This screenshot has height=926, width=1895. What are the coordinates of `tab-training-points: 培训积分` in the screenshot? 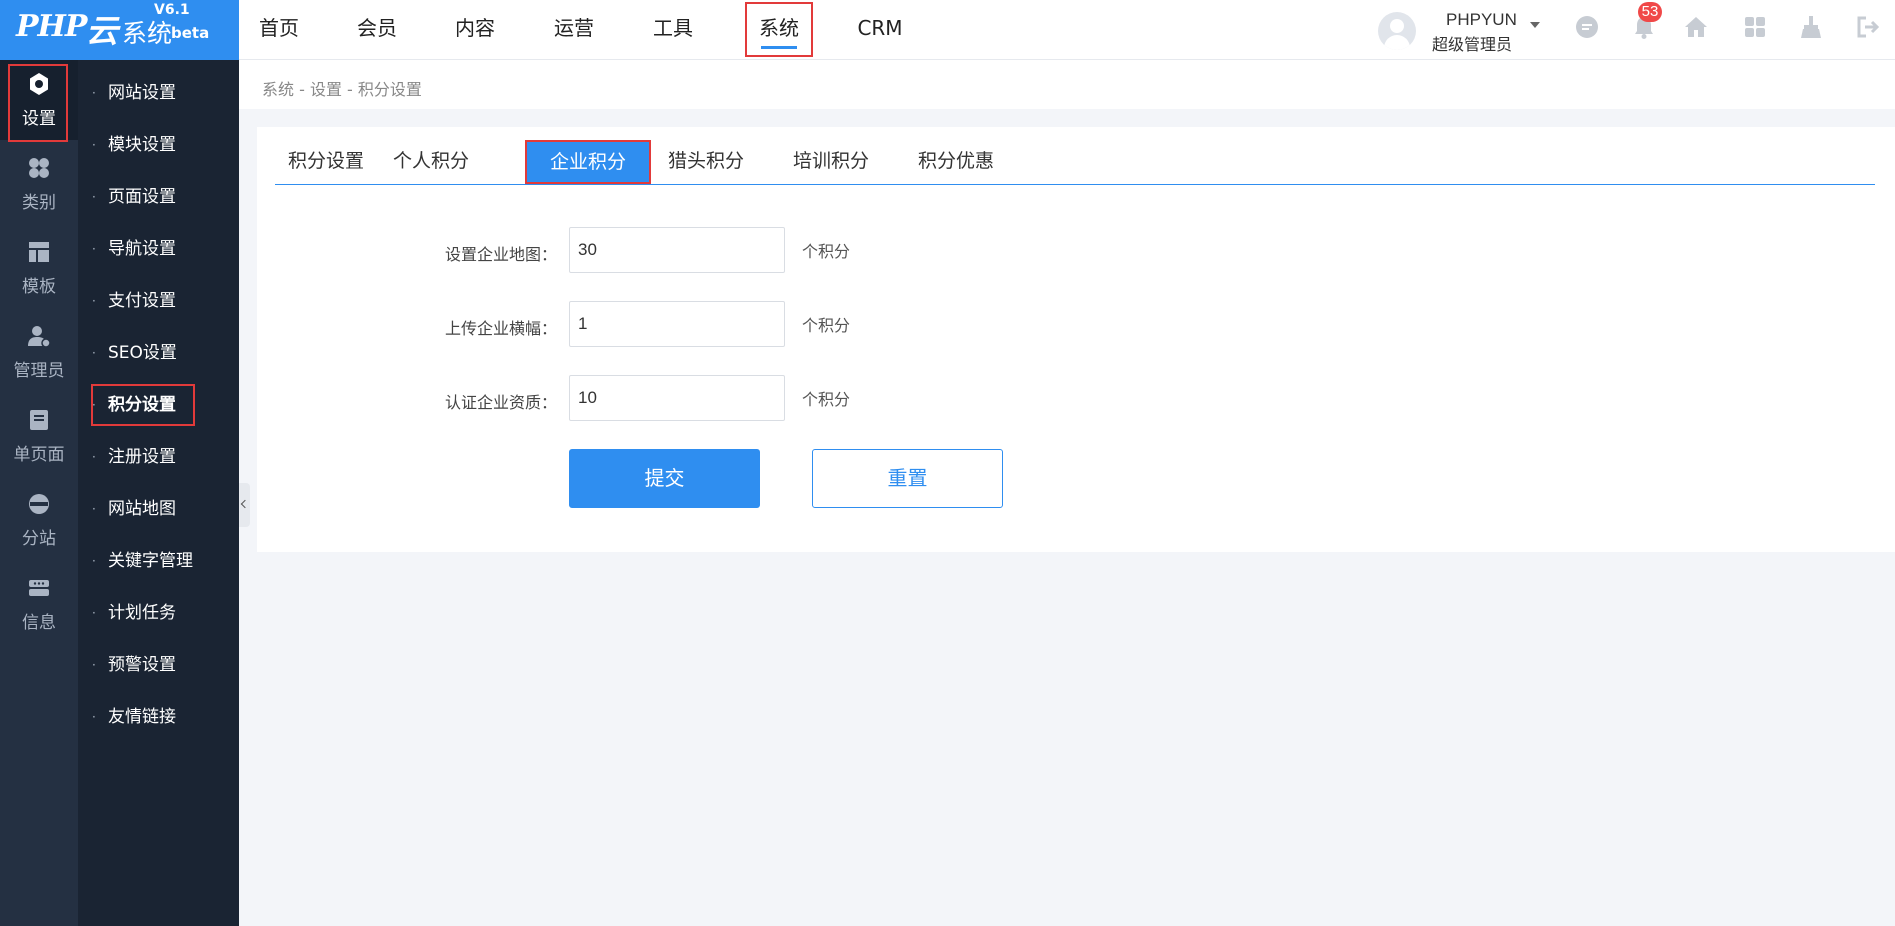 It's located at (831, 162).